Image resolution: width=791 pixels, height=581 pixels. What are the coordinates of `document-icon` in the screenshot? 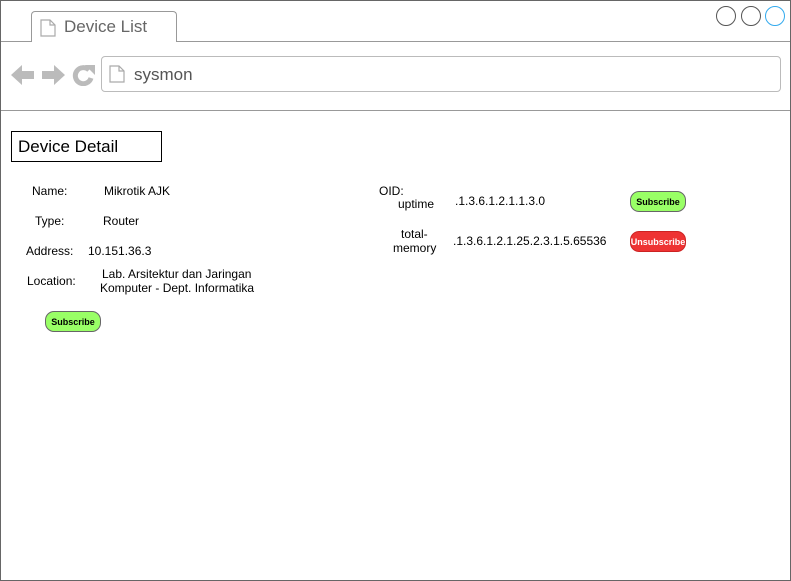 It's located at (48, 30).